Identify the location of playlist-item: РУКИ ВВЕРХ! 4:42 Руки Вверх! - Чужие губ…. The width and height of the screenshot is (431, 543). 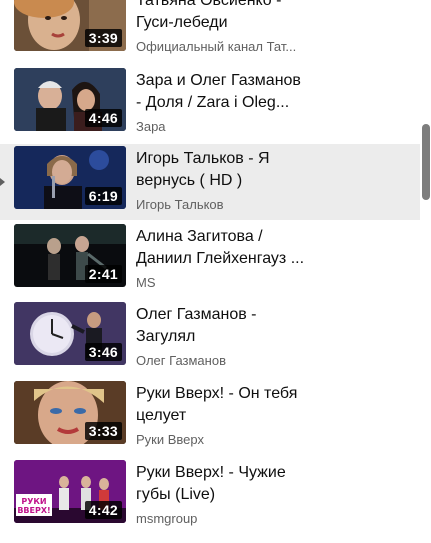
(210, 496).